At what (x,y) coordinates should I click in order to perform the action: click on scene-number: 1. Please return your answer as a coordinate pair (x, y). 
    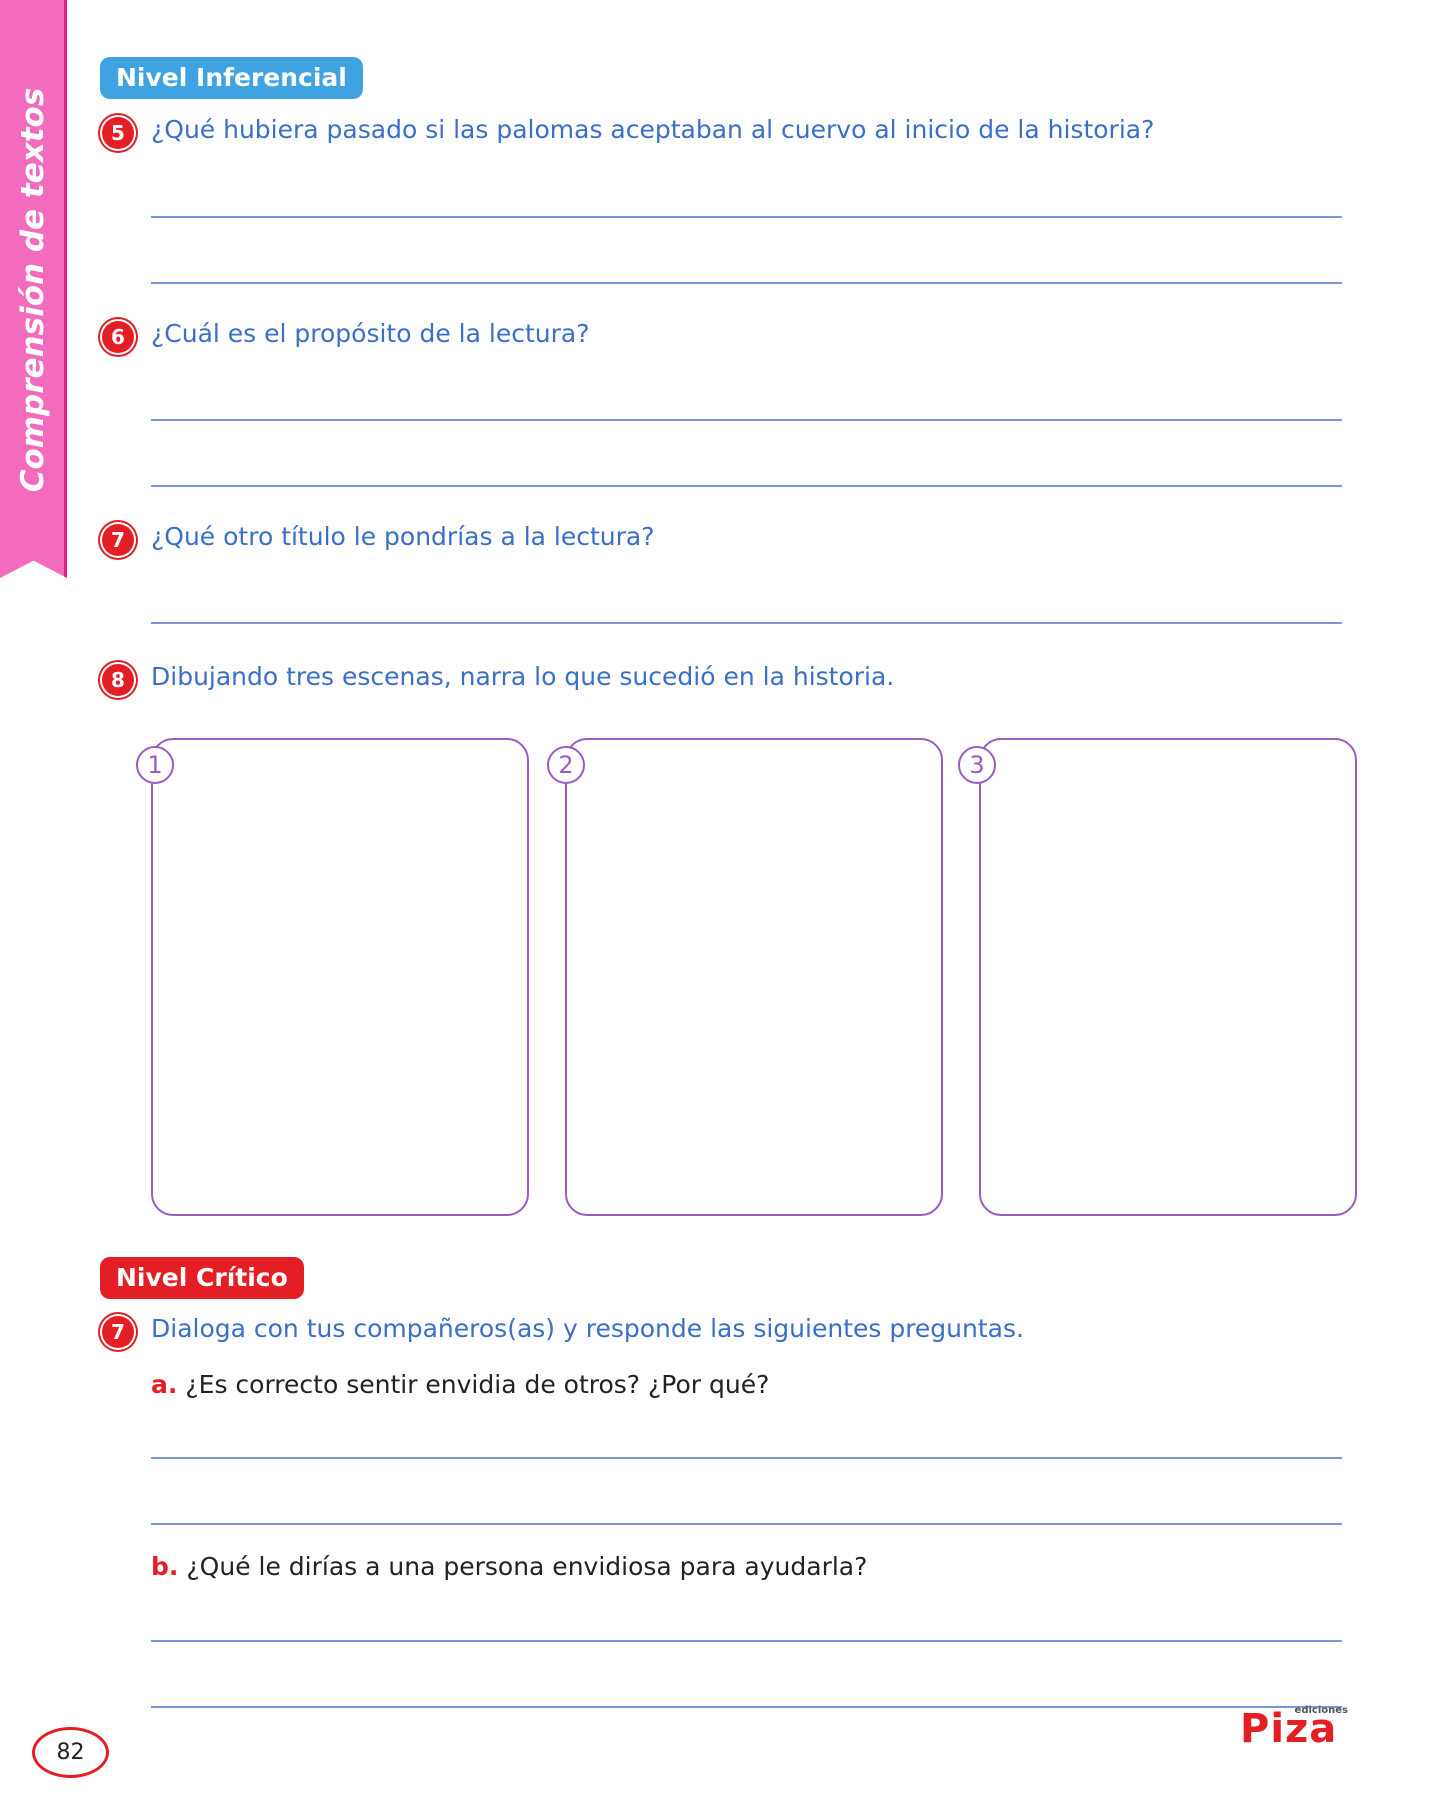
    Looking at the image, I should click on (155, 765).